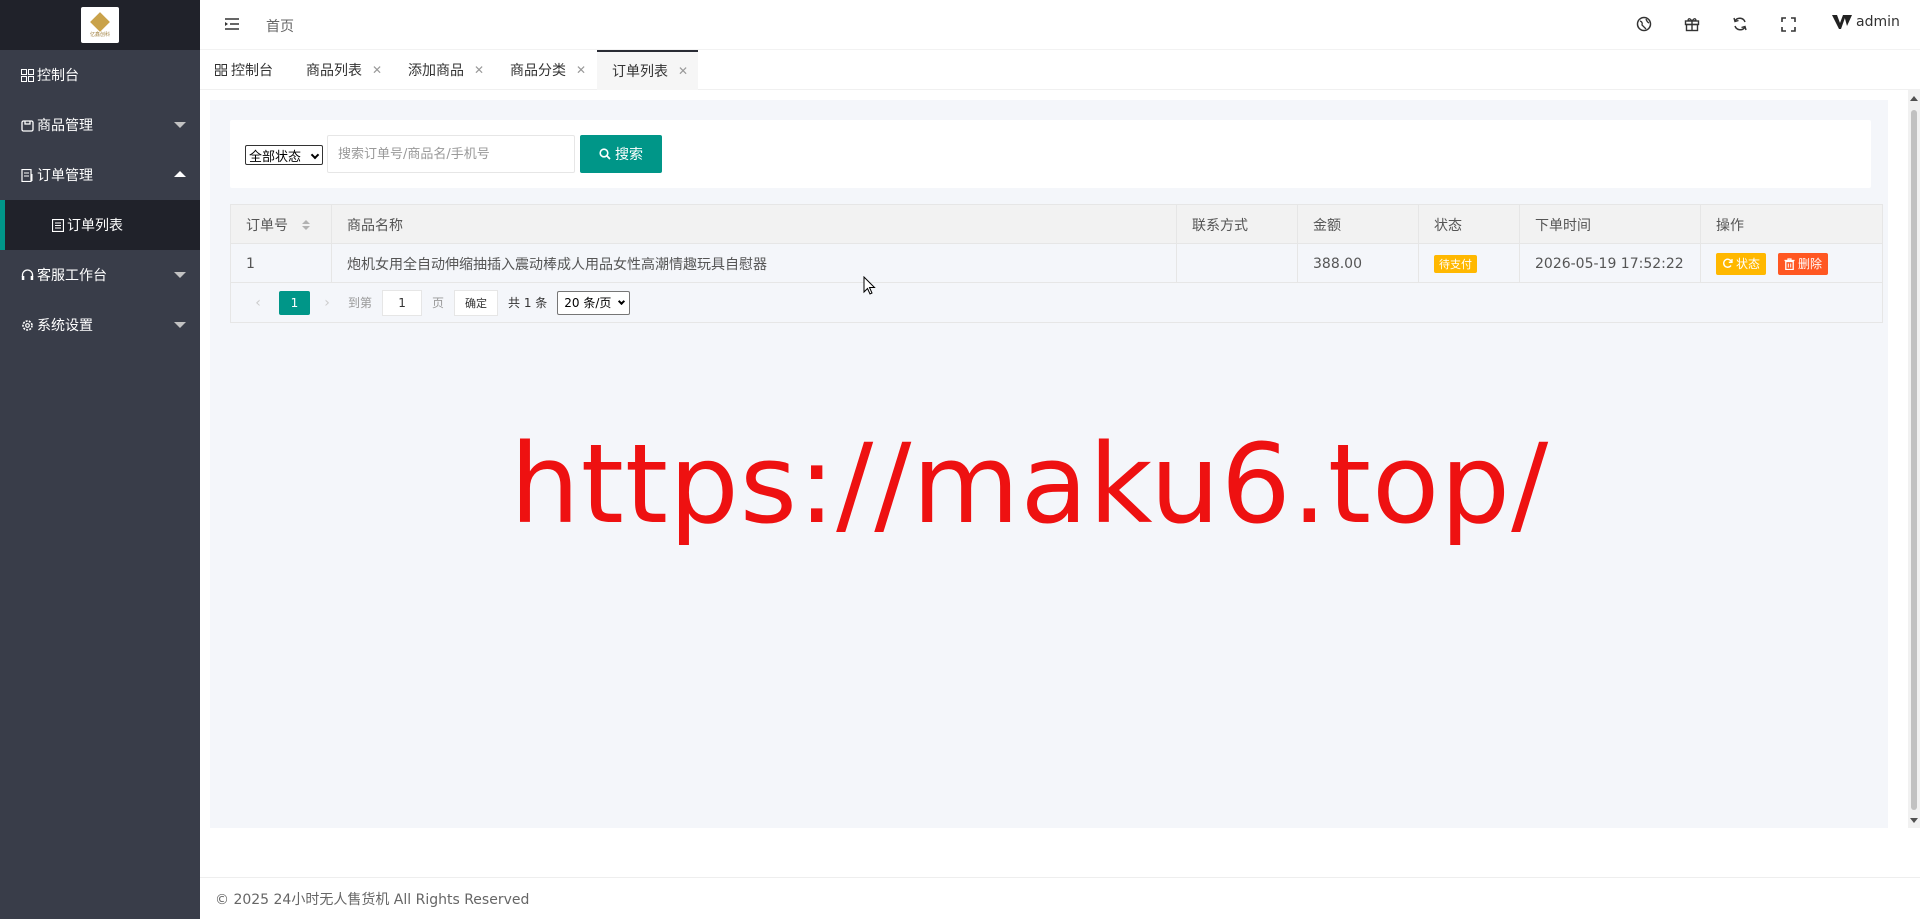  I want to click on logo-mark, so click(100, 21).